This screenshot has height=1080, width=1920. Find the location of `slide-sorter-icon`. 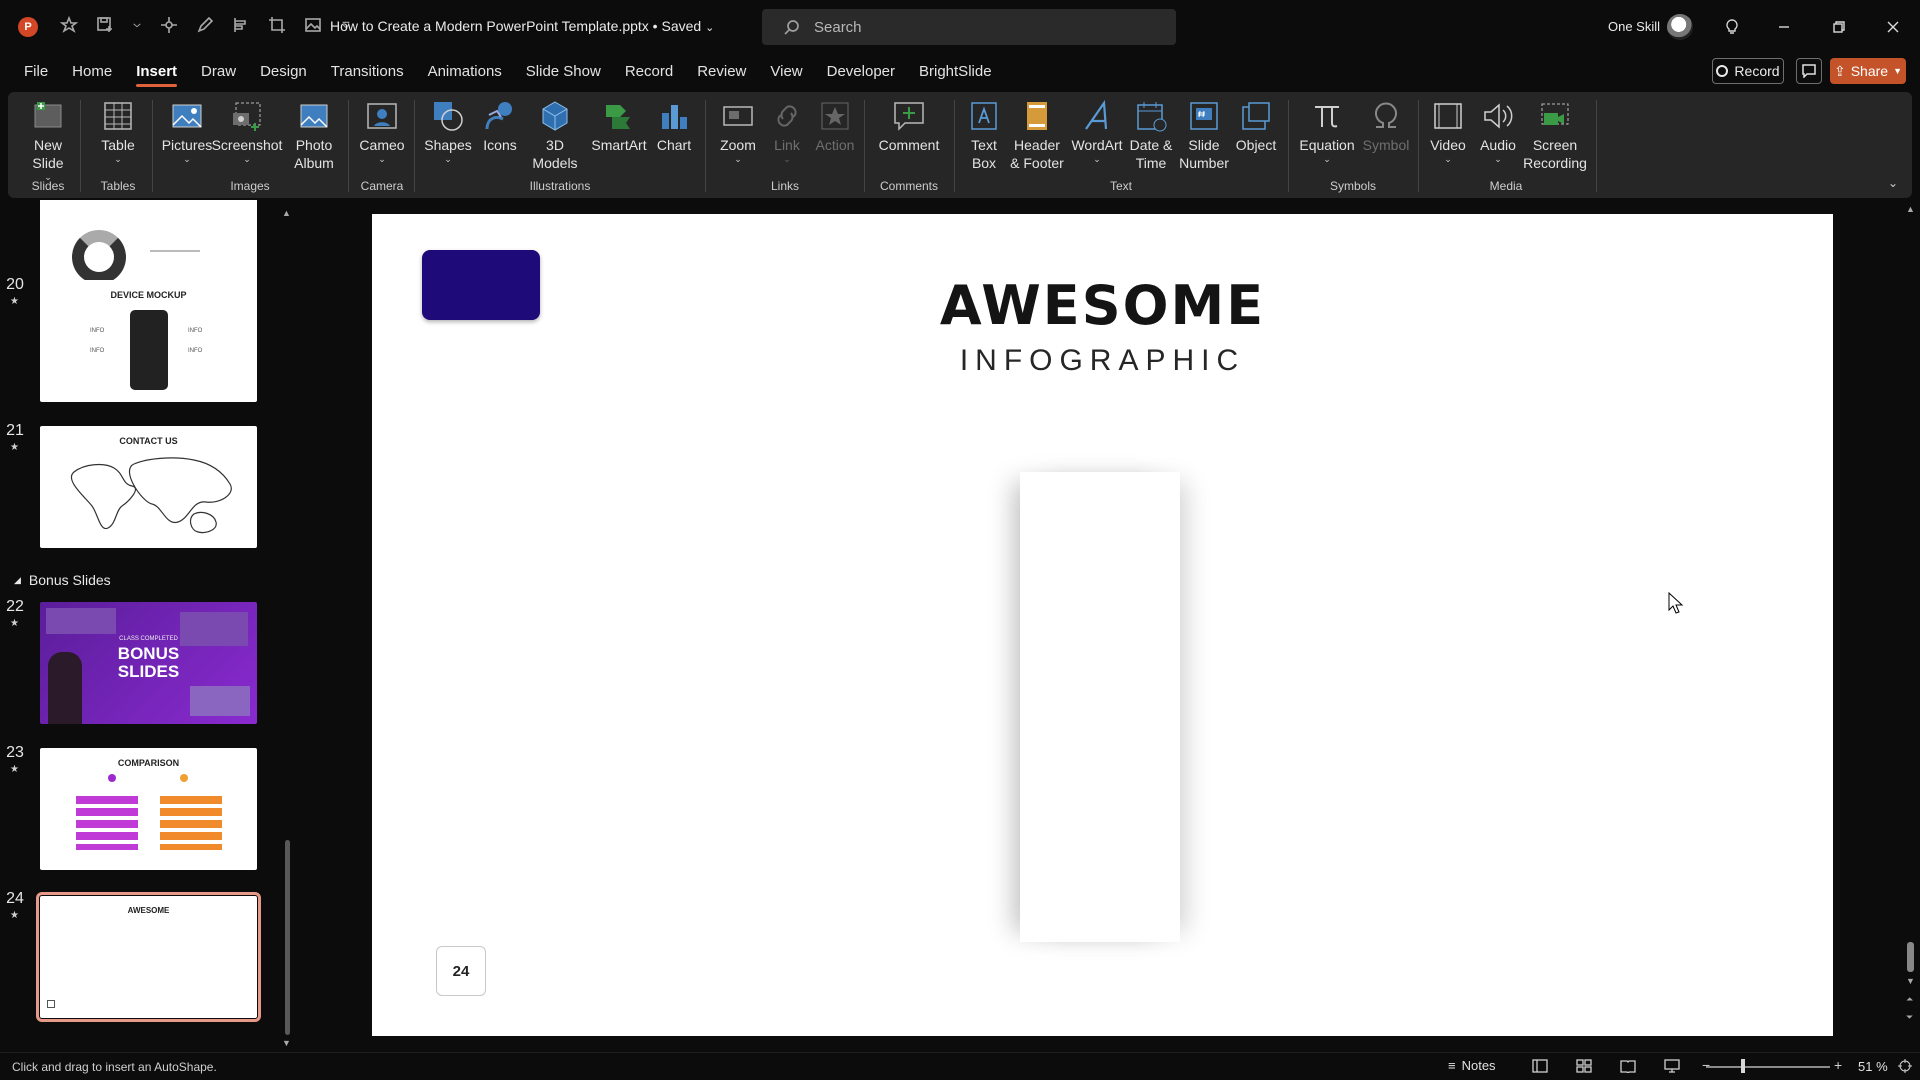

slide-sorter-icon is located at coordinates (1584, 1068).